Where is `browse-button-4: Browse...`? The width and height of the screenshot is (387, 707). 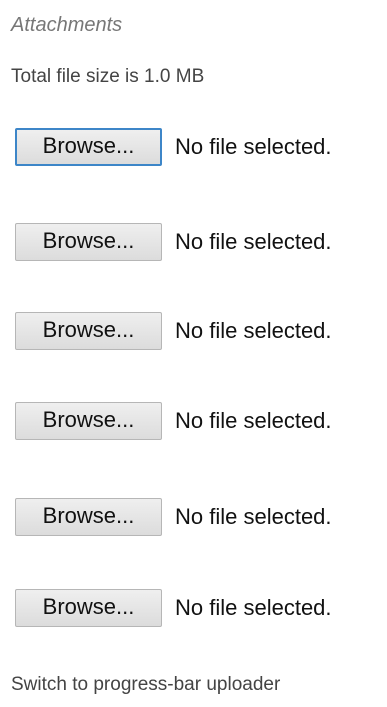
browse-button-4: Browse... is located at coordinates (88, 421).